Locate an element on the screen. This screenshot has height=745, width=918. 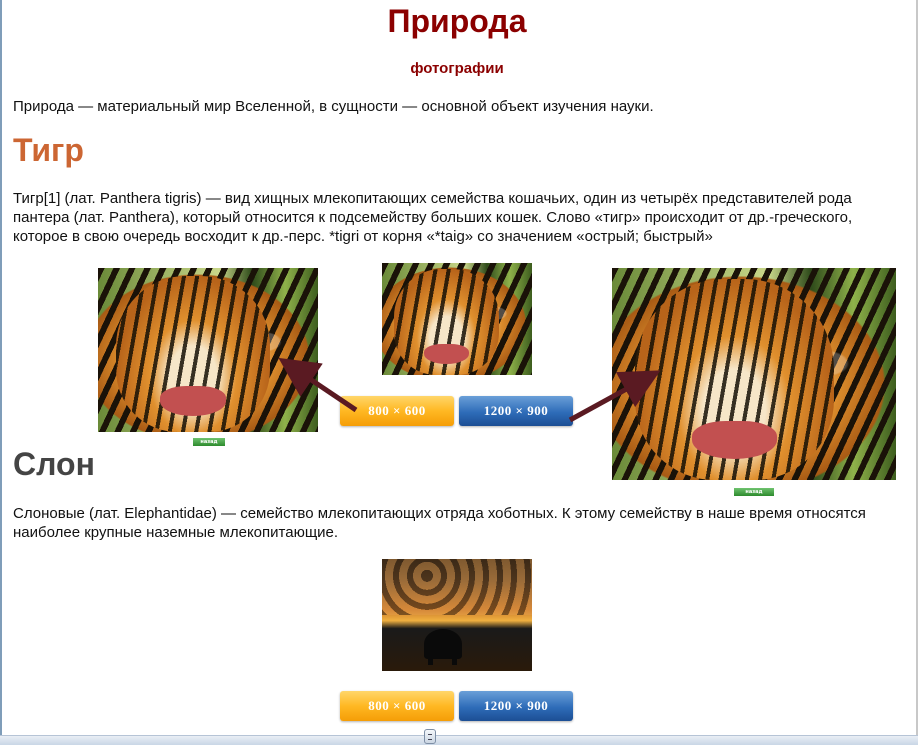
elephant-photo-thumbnail is located at coordinates (457, 615).